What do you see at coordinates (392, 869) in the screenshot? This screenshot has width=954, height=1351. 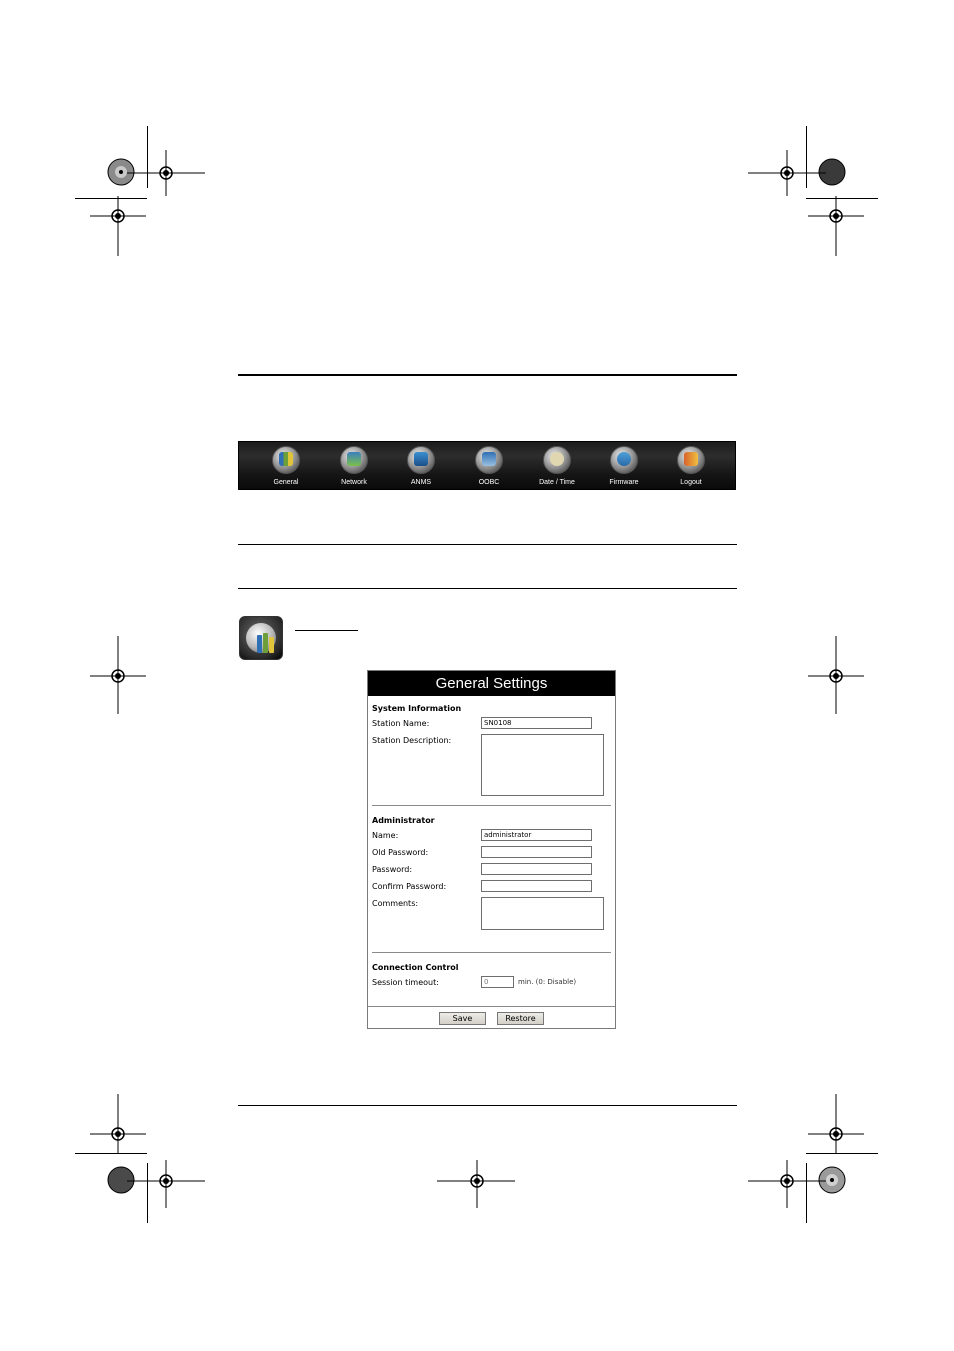 I see `password-label: Password:` at bounding box center [392, 869].